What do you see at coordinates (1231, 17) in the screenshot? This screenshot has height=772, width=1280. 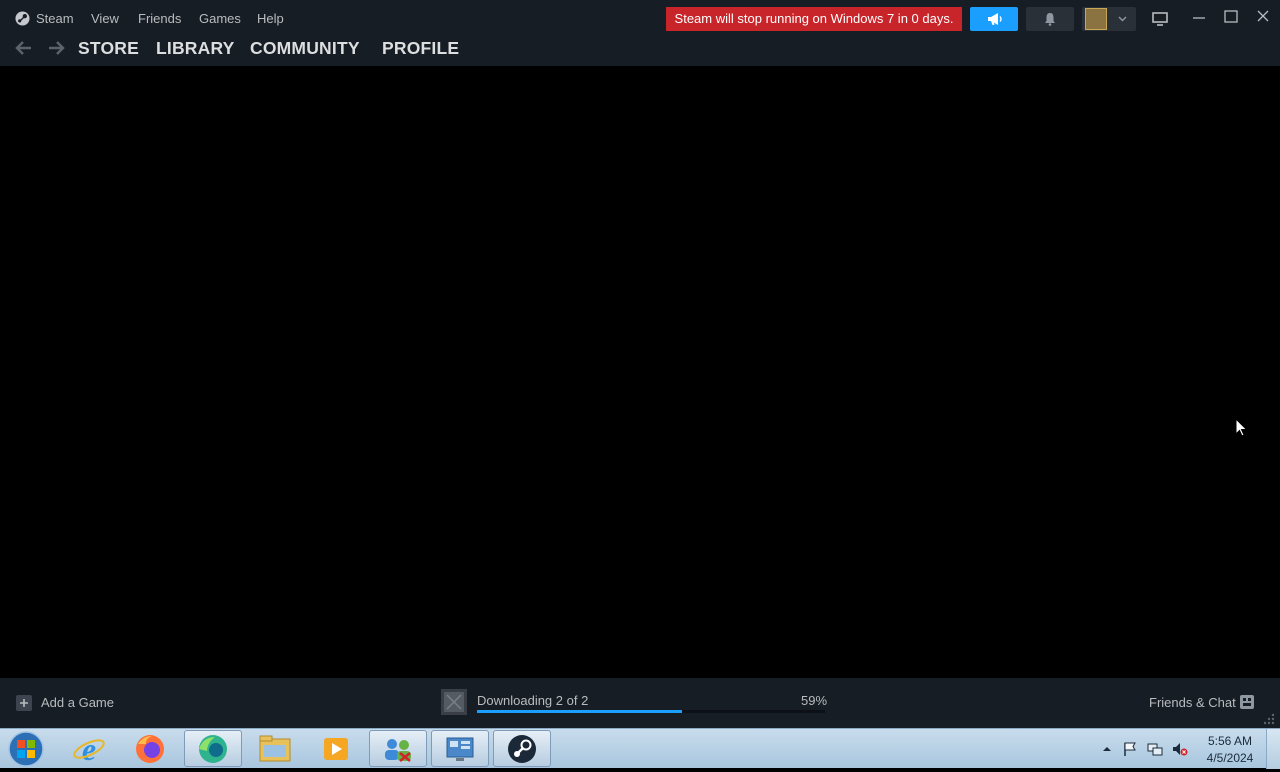 I see `maximize-icon` at bounding box center [1231, 17].